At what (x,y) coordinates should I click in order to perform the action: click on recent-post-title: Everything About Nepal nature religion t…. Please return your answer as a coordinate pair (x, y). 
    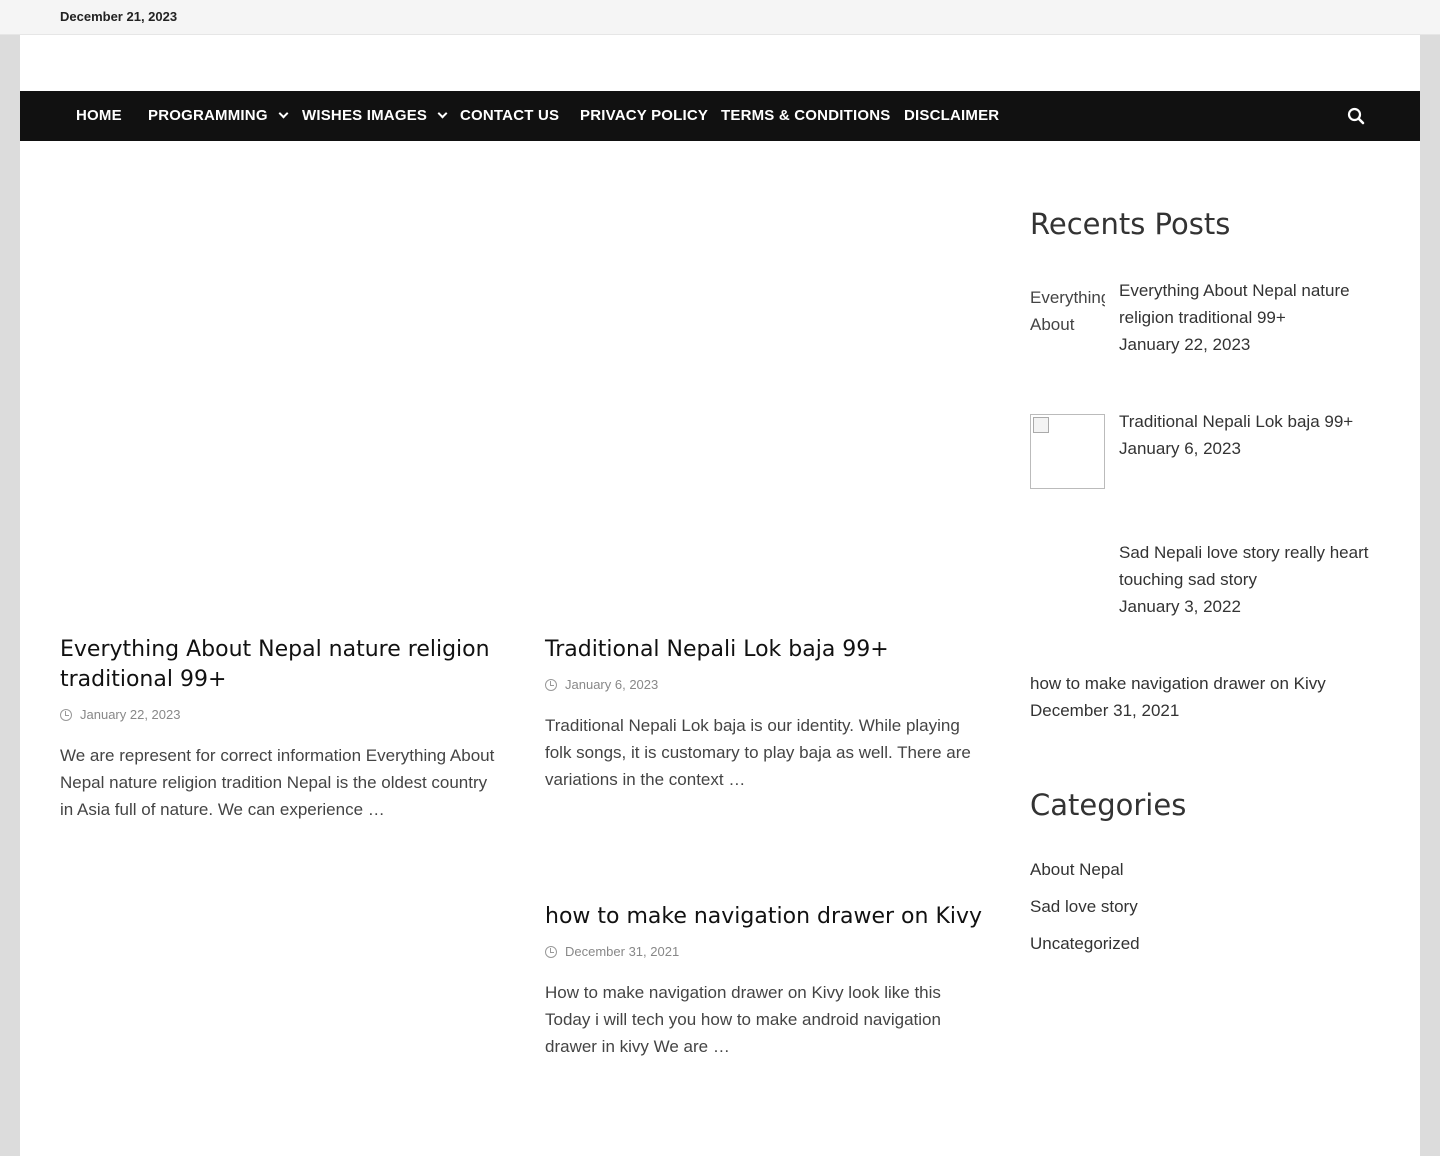
    Looking at the image, I should click on (1249, 304).